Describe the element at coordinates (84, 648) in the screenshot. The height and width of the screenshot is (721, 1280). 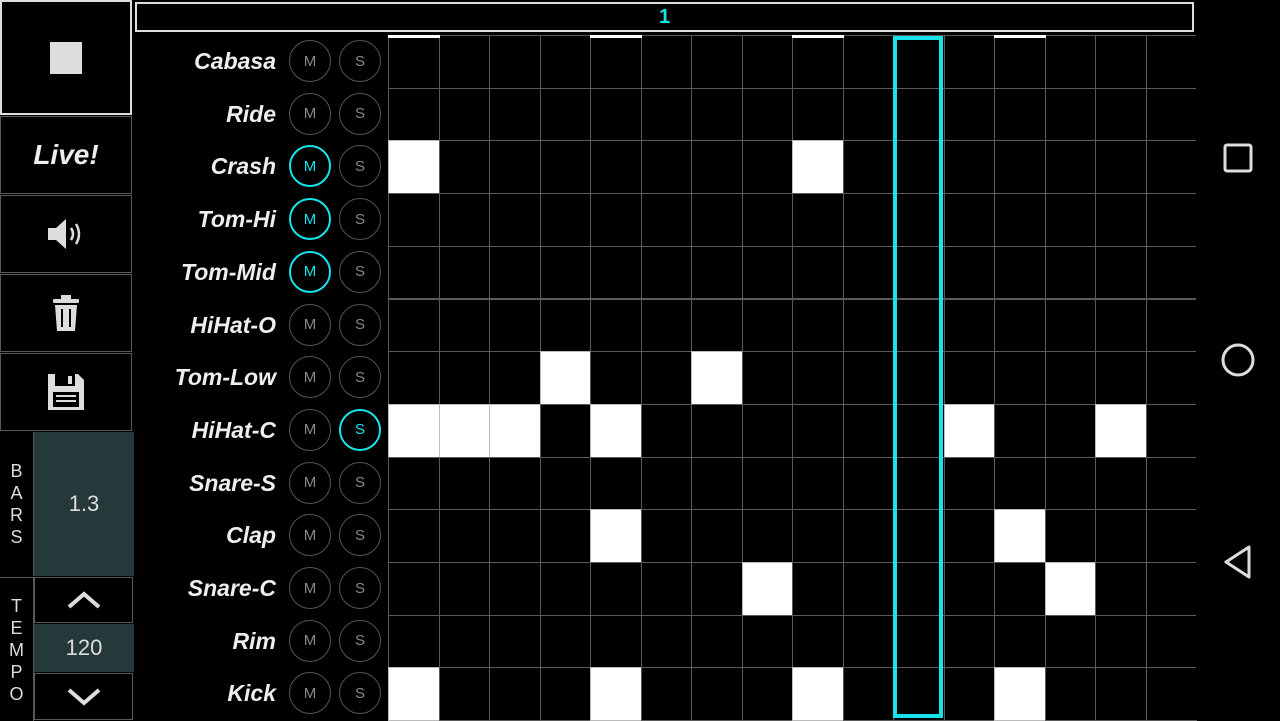
I see `tempo-value: 120` at that location.